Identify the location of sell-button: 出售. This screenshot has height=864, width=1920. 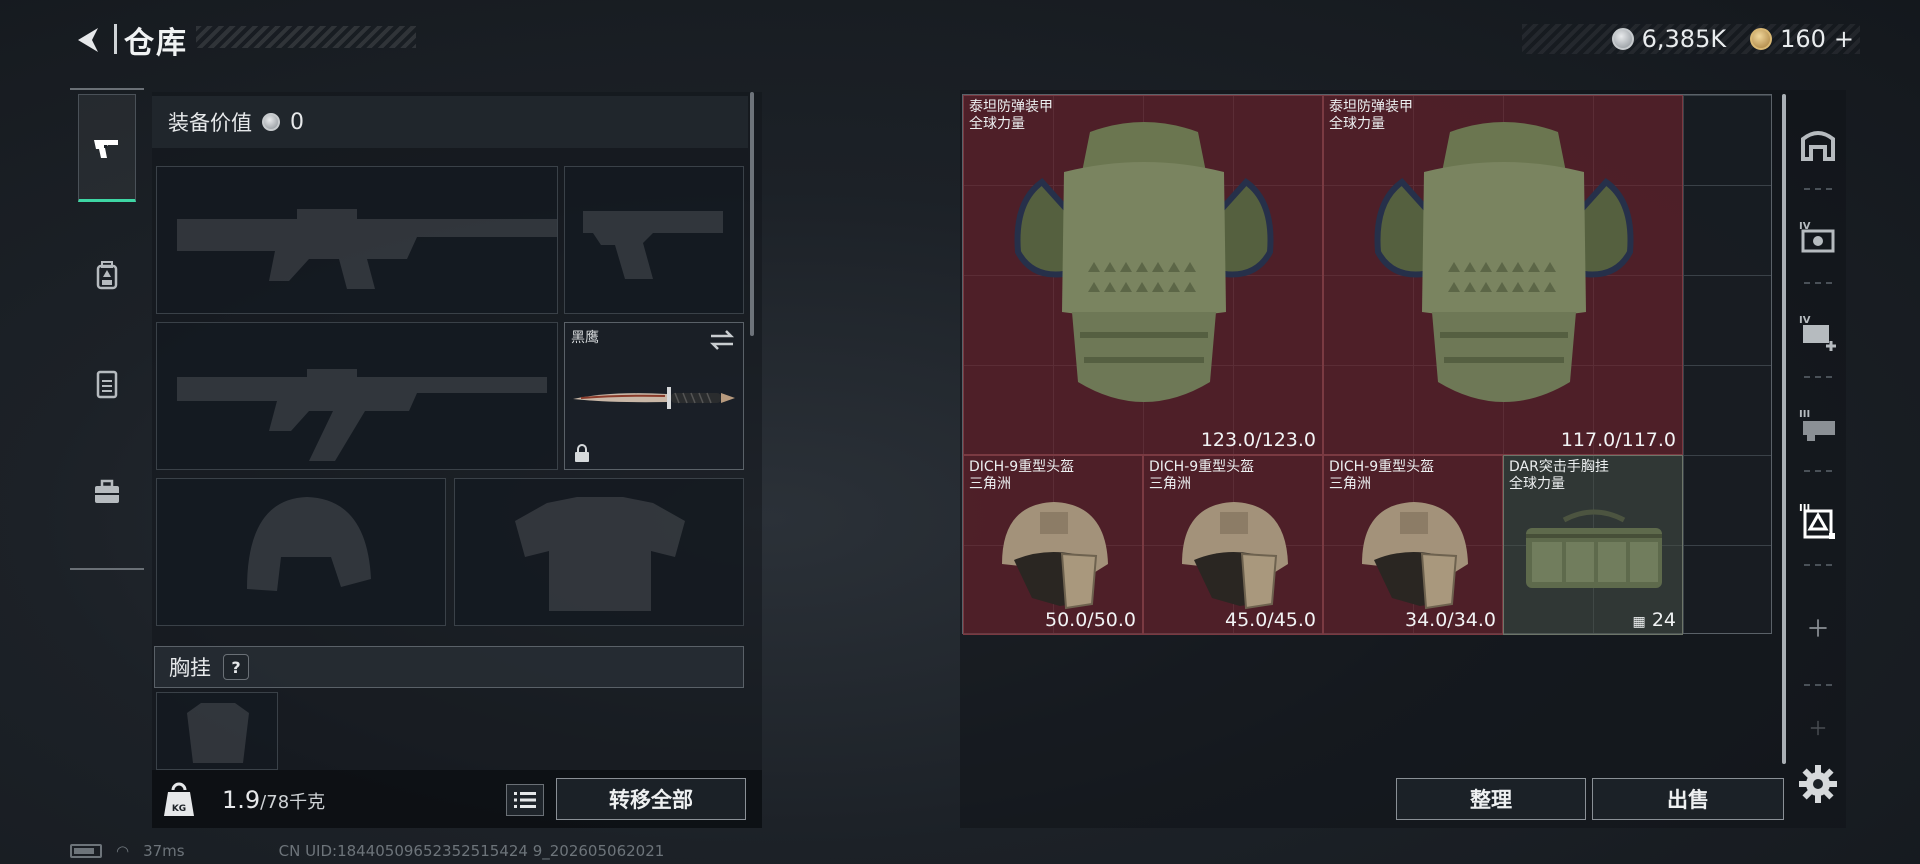
(1688, 799).